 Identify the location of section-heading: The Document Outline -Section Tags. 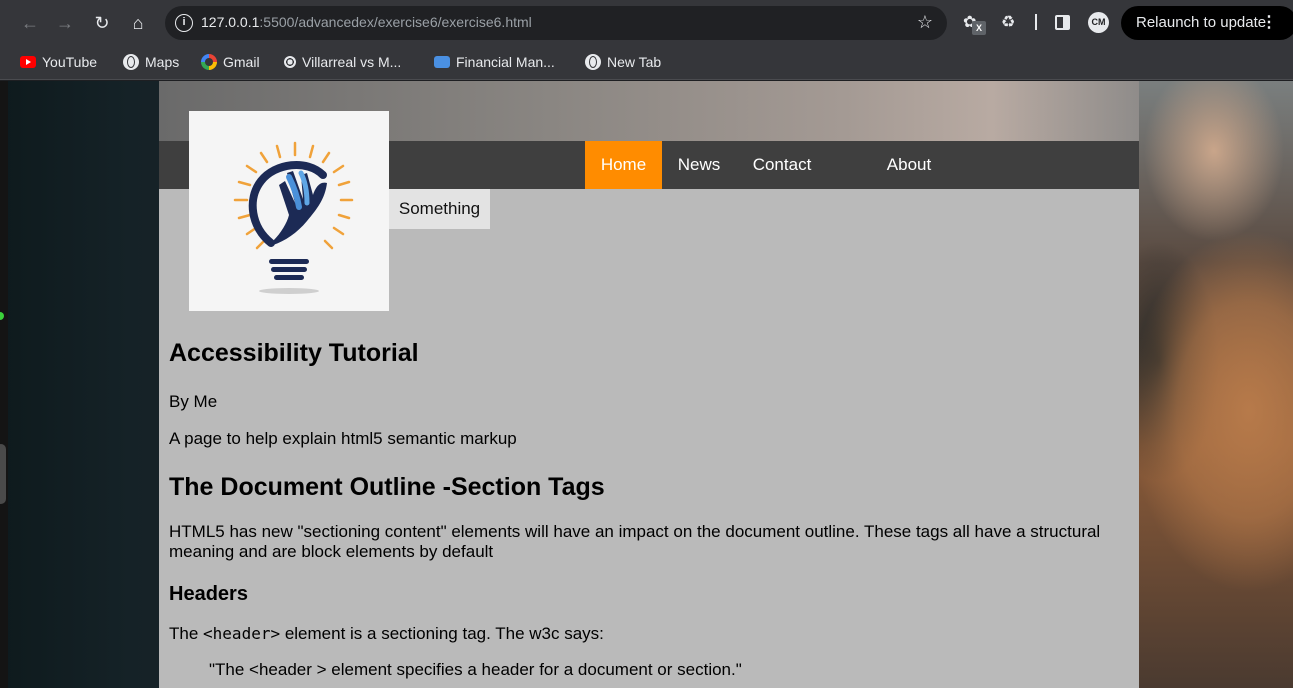
(387, 487).